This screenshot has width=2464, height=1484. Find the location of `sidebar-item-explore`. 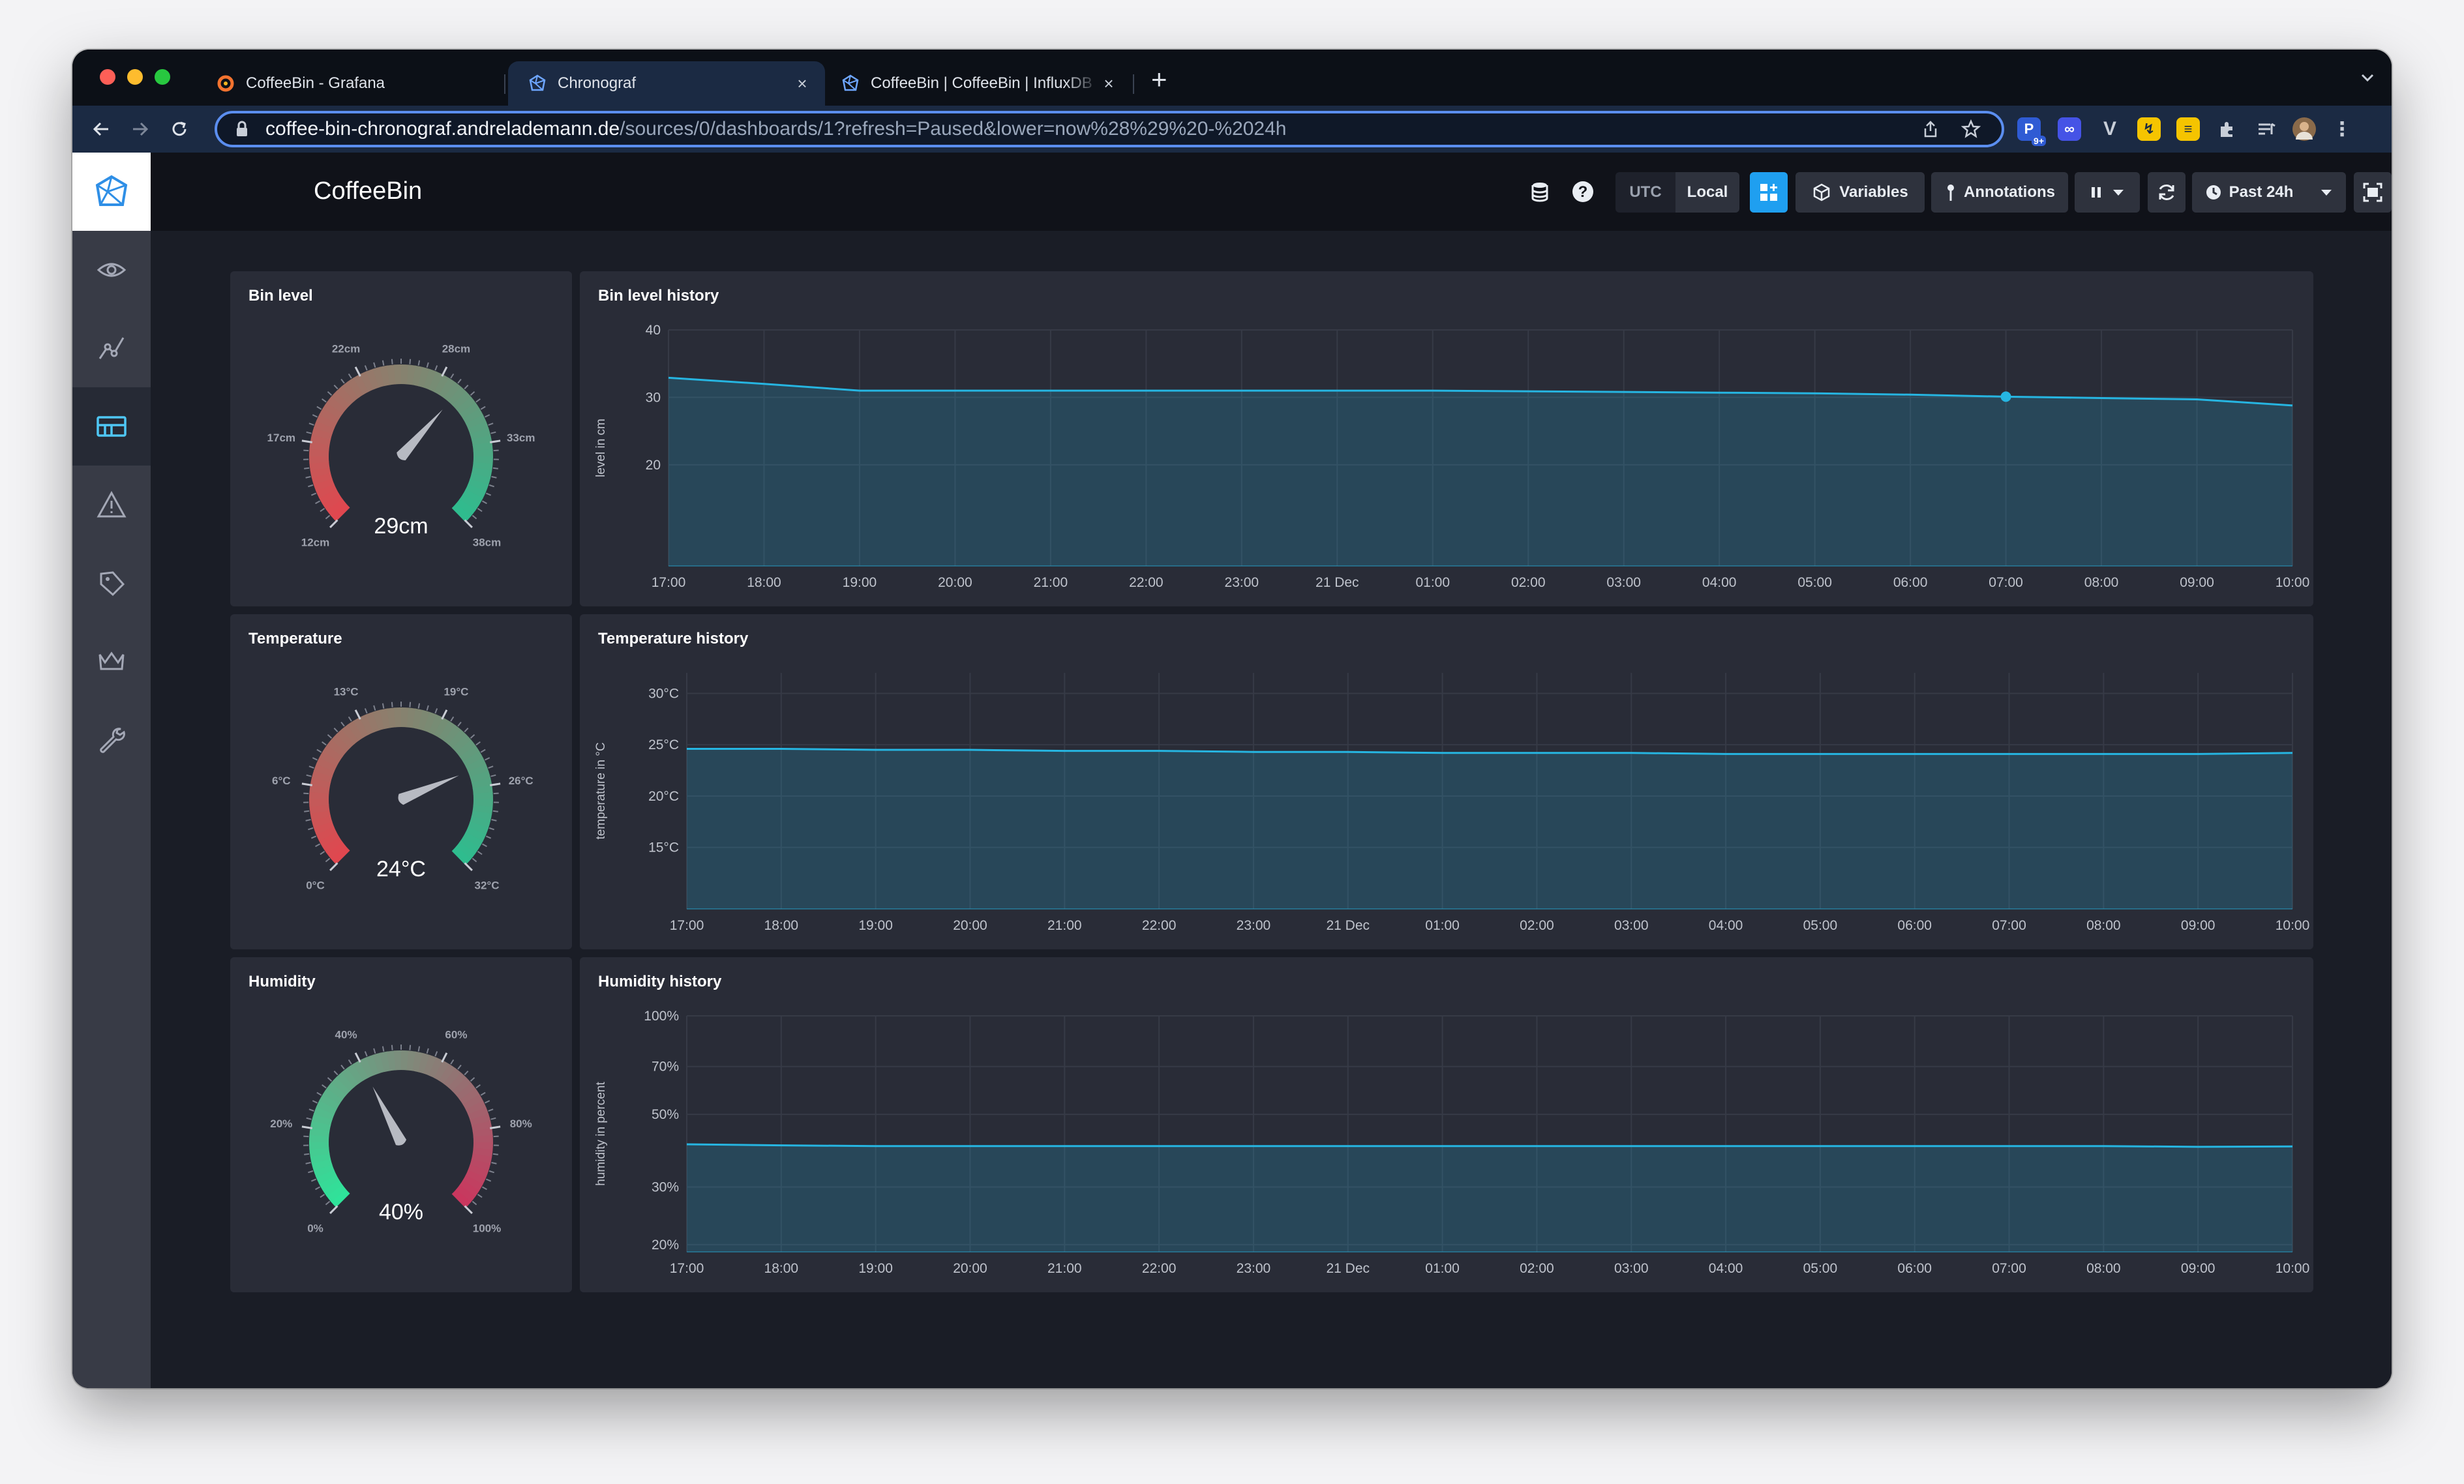

sidebar-item-explore is located at coordinates (111, 348).